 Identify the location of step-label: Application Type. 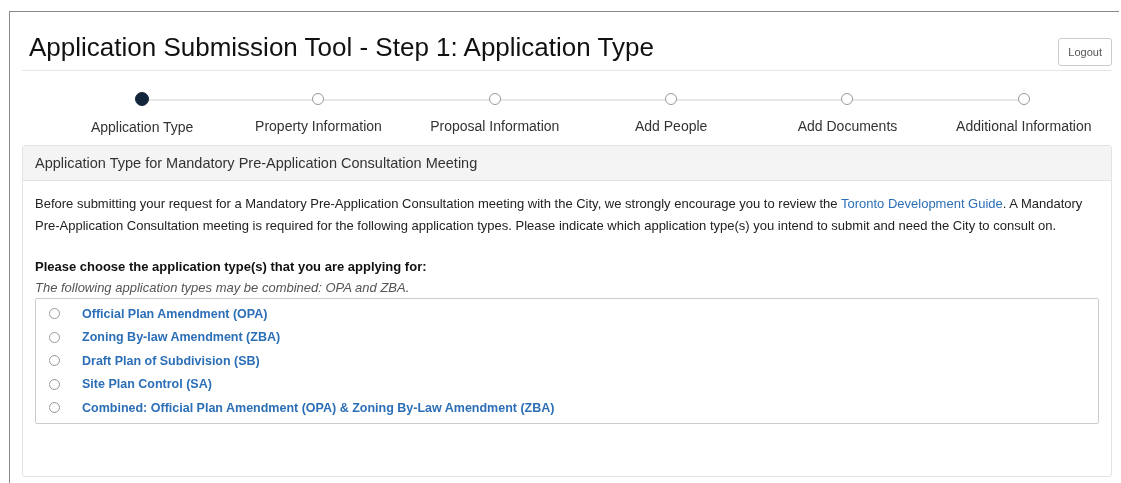
(142, 127).